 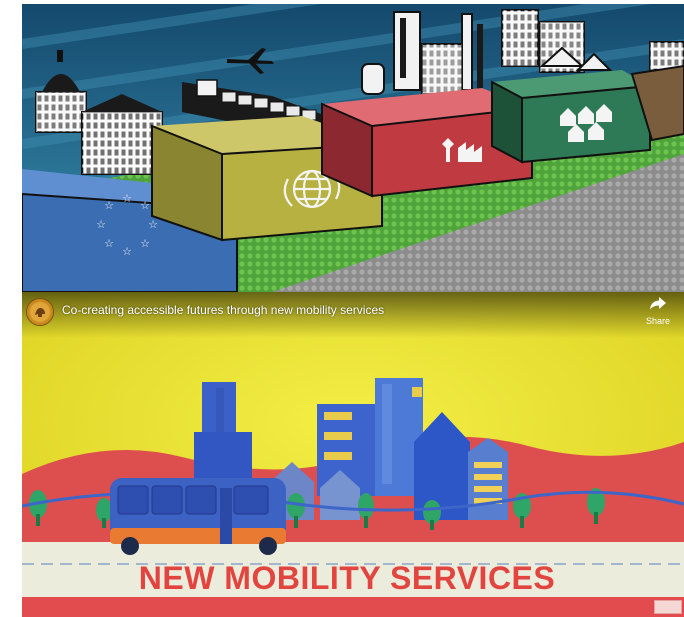 I want to click on channel-logo-icon, so click(x=40, y=312).